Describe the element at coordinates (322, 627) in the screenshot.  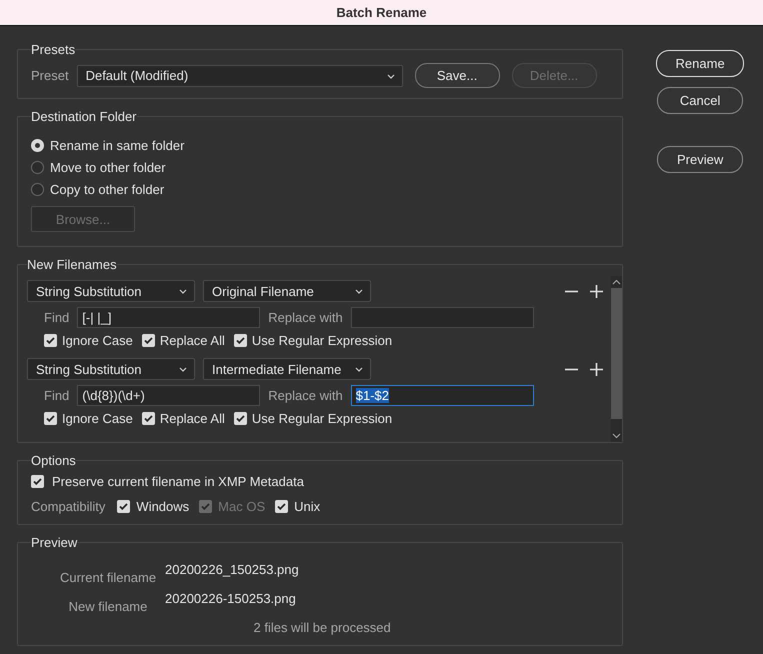
I see `summary-text: 2 files will be processed` at that location.